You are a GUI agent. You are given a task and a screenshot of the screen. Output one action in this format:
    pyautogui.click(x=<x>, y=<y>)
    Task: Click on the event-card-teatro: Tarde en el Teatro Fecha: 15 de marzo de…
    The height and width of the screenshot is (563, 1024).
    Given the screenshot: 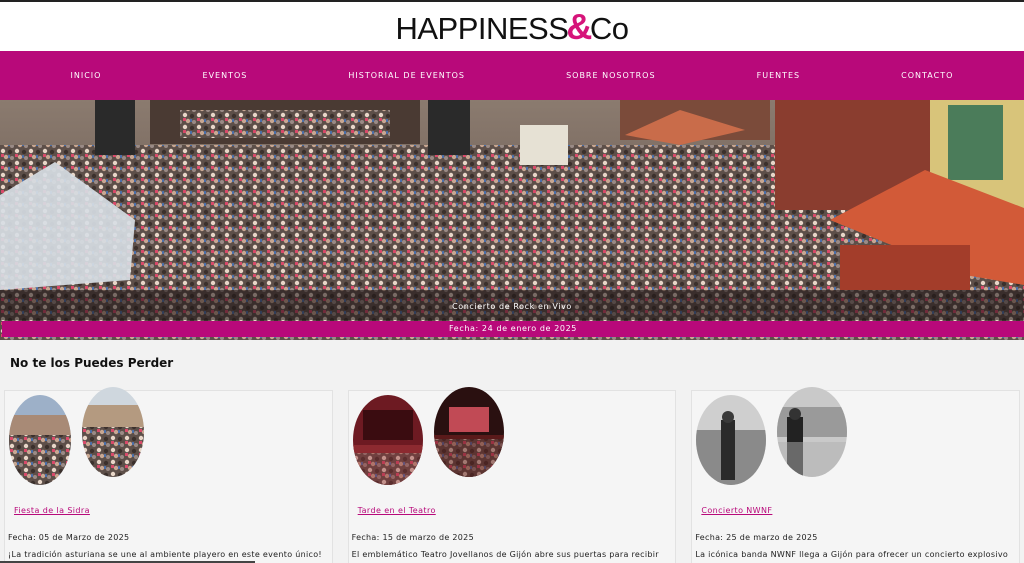 What is the action you would take?
    pyautogui.click(x=512, y=475)
    